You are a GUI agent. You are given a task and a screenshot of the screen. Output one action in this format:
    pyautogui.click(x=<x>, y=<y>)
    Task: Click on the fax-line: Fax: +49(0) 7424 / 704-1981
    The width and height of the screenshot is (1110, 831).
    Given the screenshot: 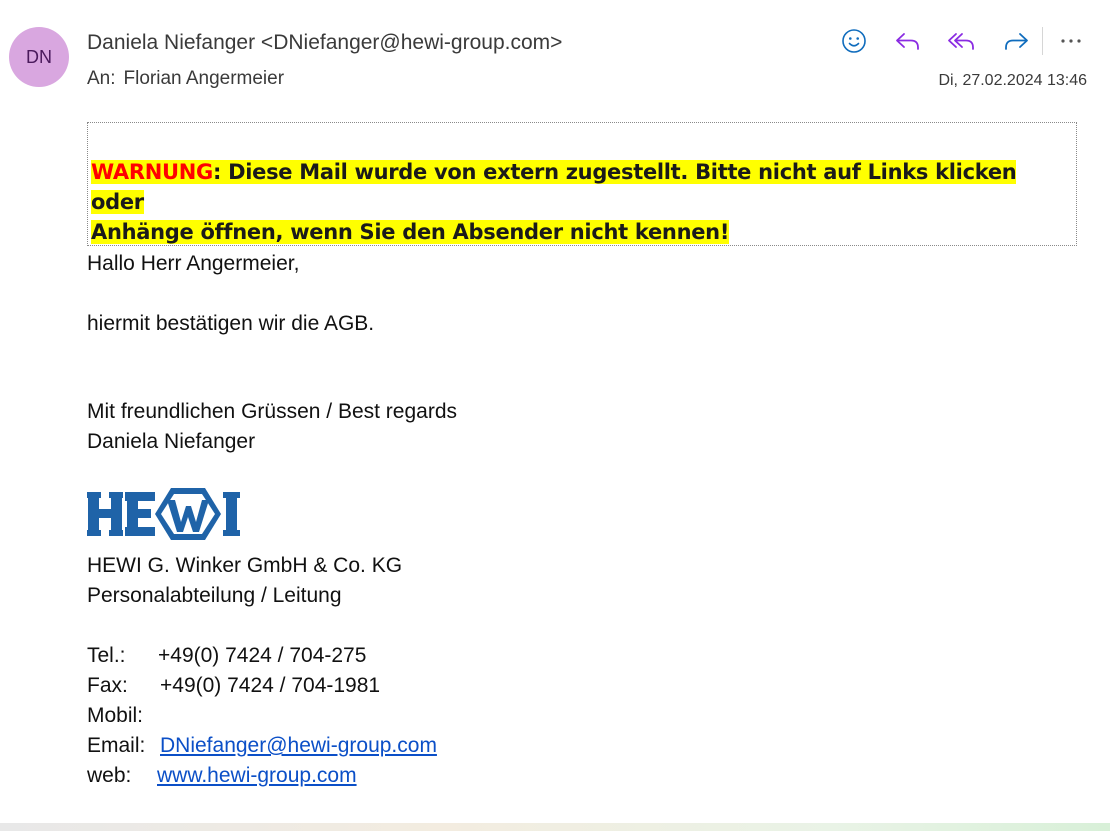 What is the action you would take?
    pyautogui.click(x=233, y=686)
    